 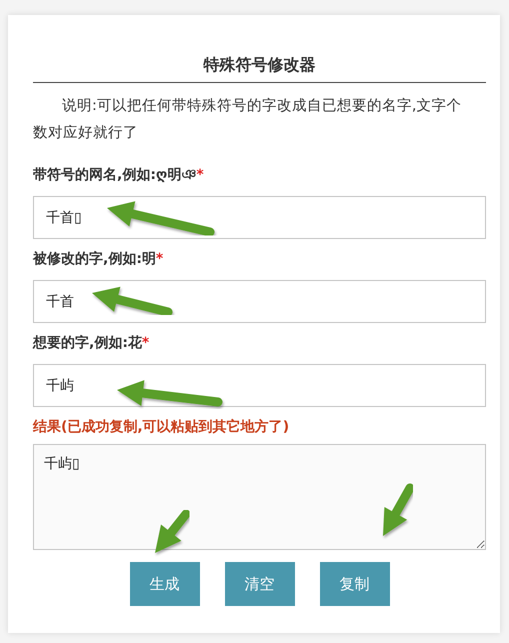 What do you see at coordinates (114, 175) in the screenshot?
I see `field-label: 带符号的网名,例如:ღ明ঞ` at bounding box center [114, 175].